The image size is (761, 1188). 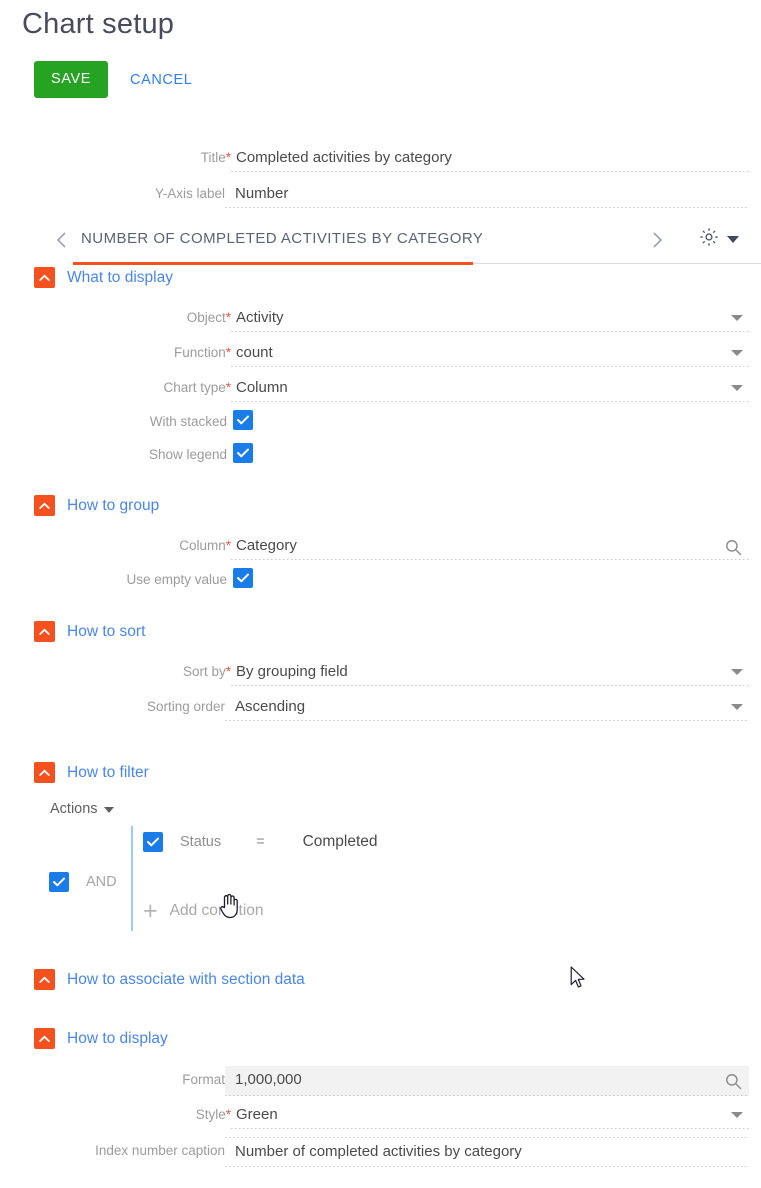 What do you see at coordinates (487, 1081) in the screenshot?
I see `format-lookup: 1,000,000` at bounding box center [487, 1081].